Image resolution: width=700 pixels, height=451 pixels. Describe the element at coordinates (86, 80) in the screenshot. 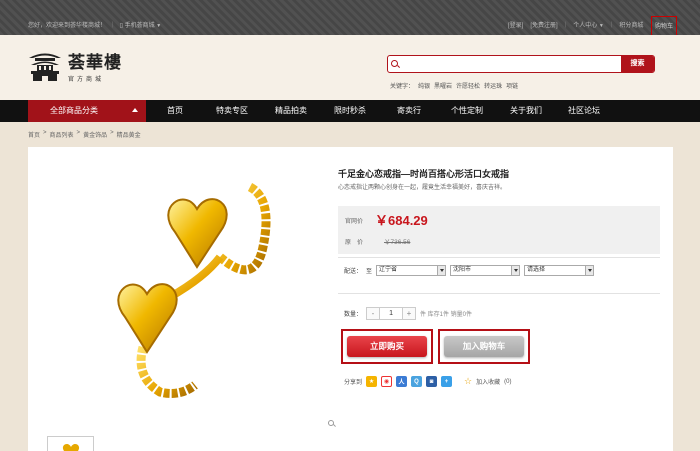

I see `logo-subtitle: 官方商城` at that location.